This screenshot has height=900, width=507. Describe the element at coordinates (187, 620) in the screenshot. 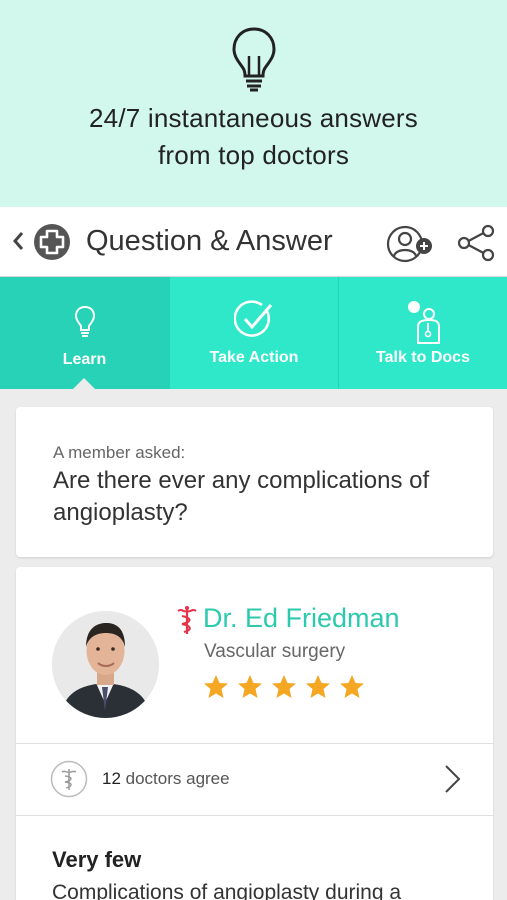

I see `caduceus-icon` at that location.